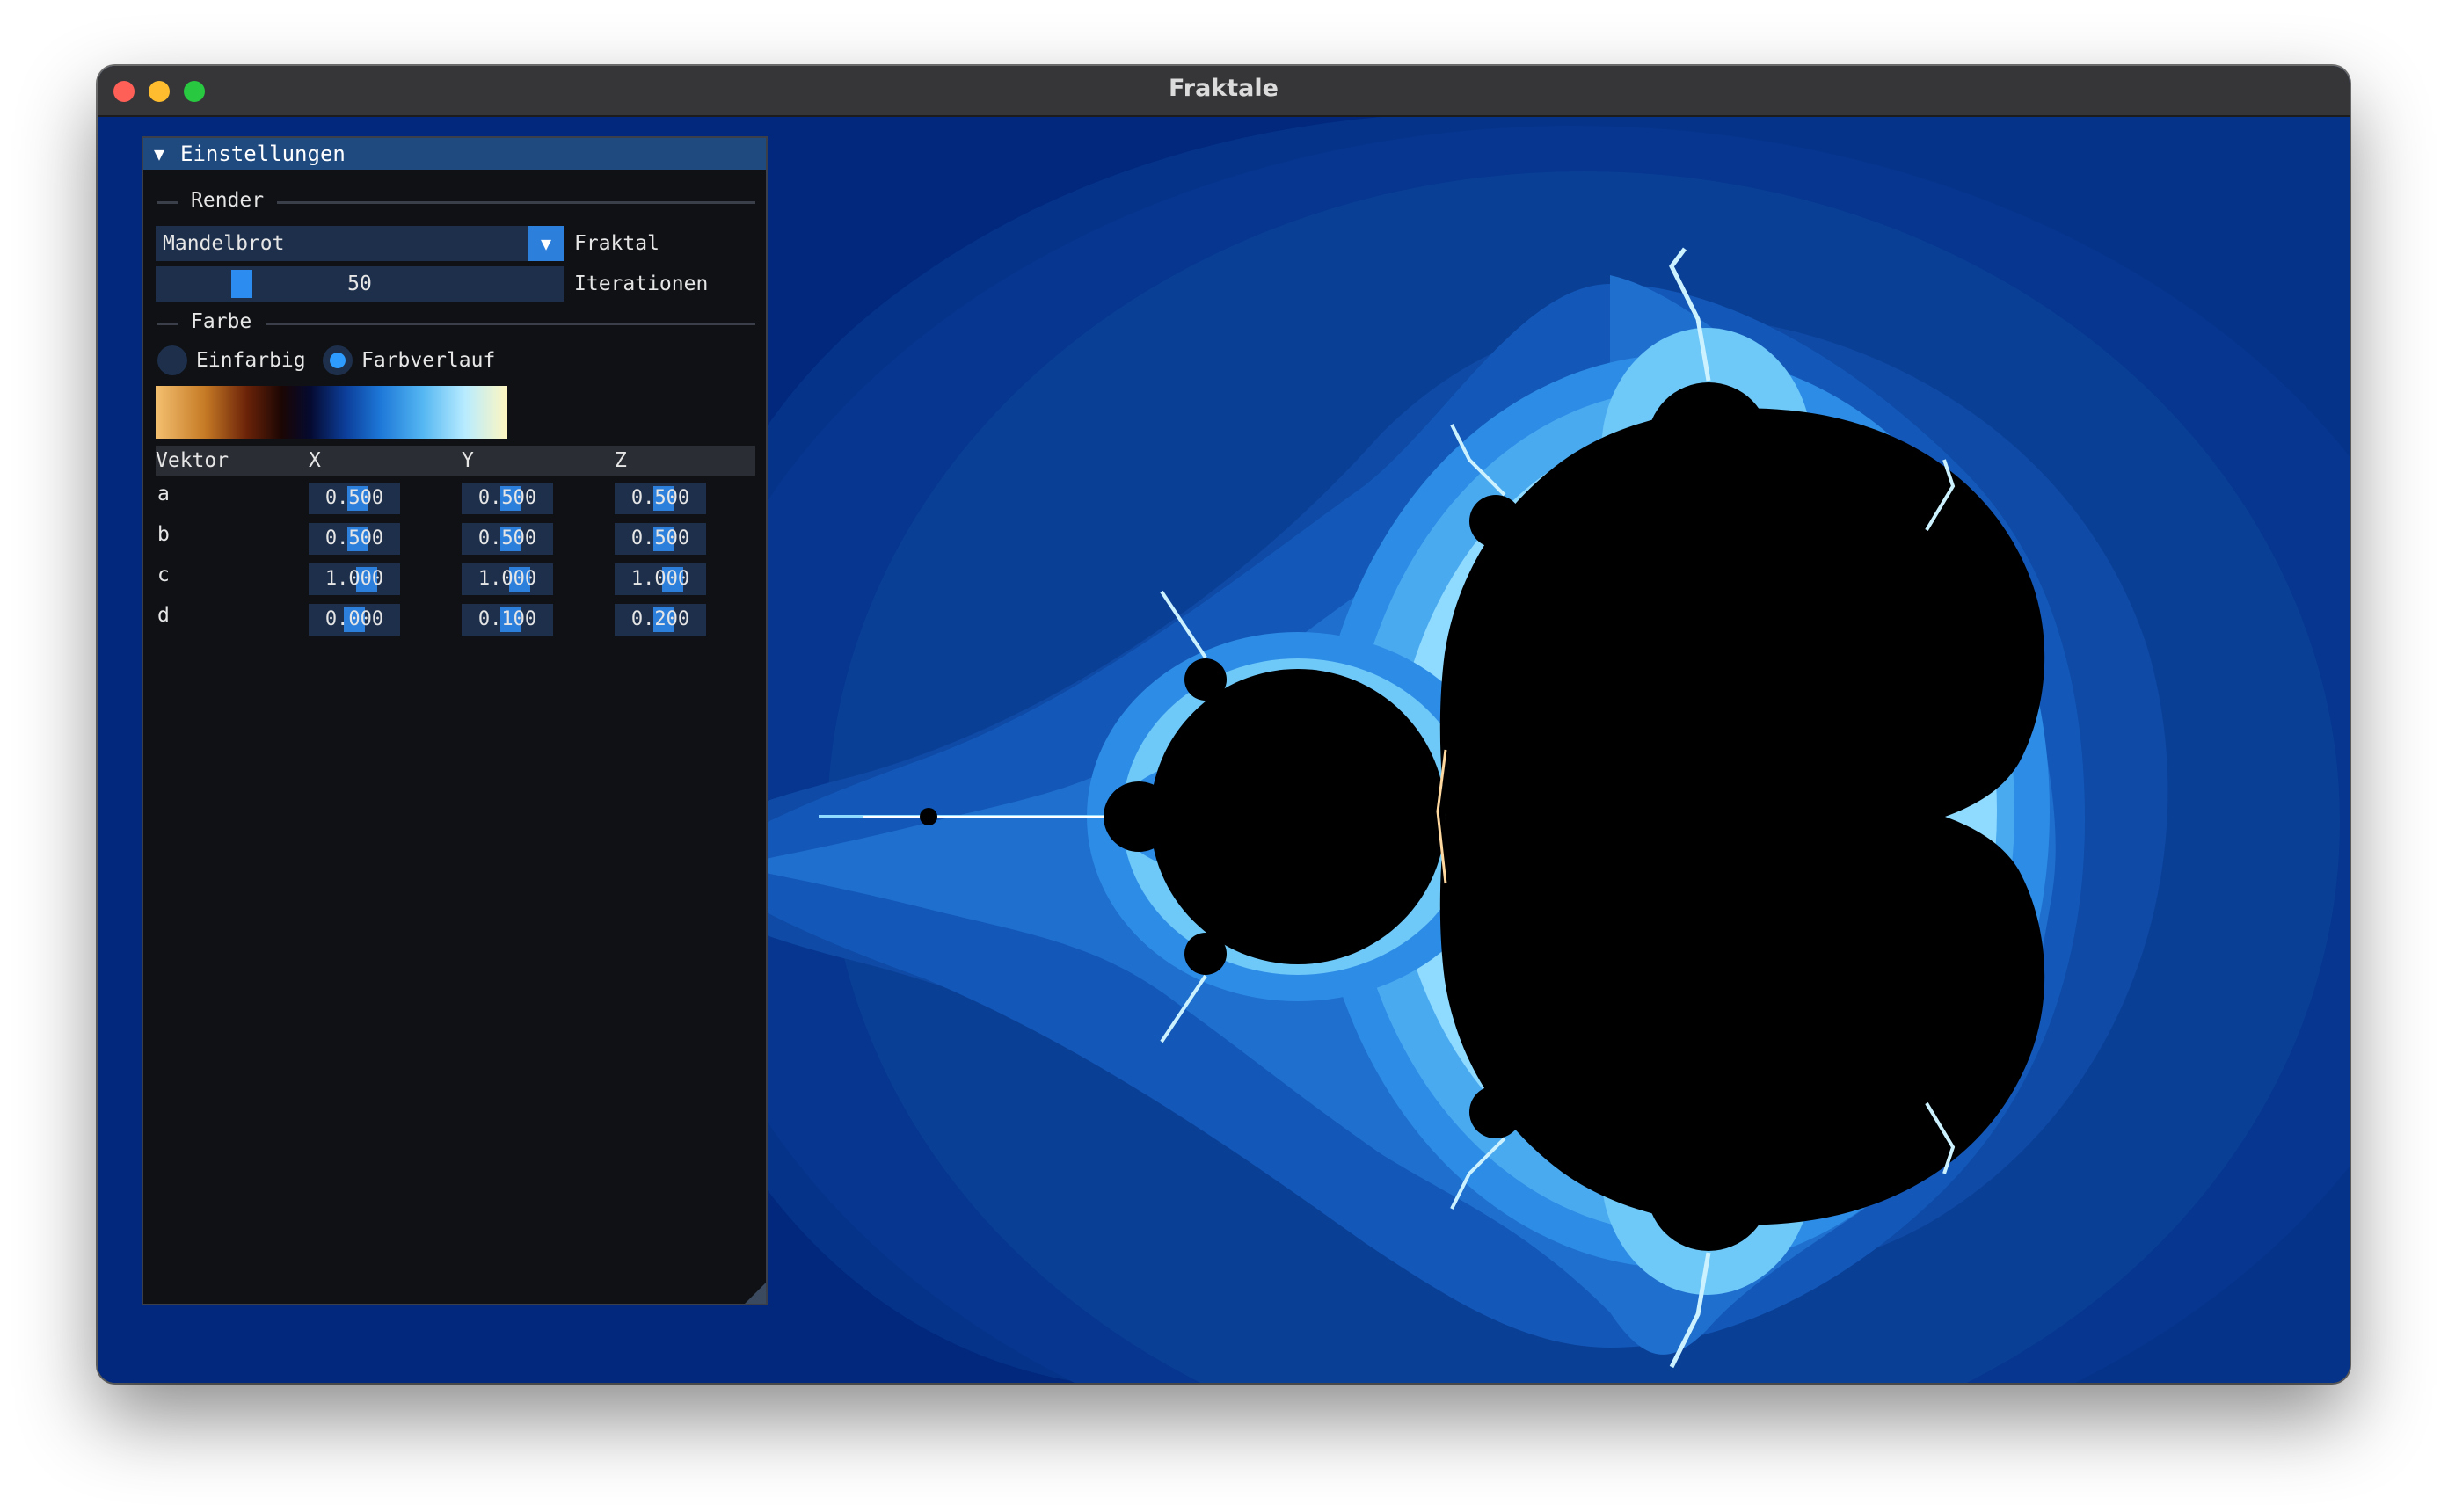 The height and width of the screenshot is (1512, 2448). Describe the element at coordinates (224, 244) in the screenshot. I see `fractal-combo-value: Mandelbrot` at that location.